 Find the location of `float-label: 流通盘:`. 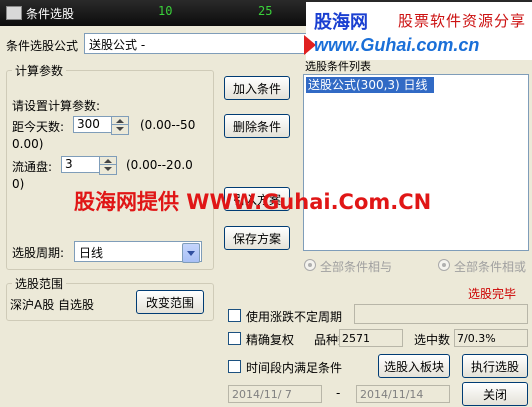

float-label: 流通盘: is located at coordinates (32, 167).